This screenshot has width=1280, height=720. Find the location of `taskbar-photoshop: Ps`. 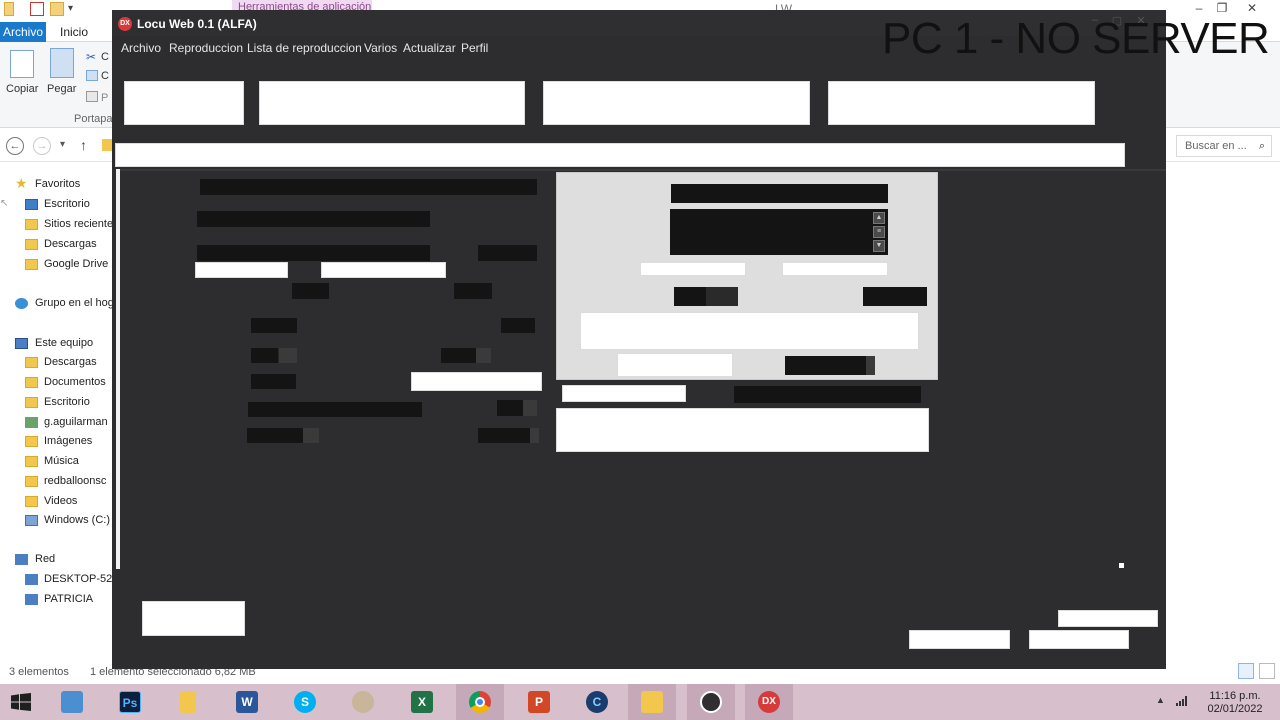

taskbar-photoshop: Ps is located at coordinates (130, 702).